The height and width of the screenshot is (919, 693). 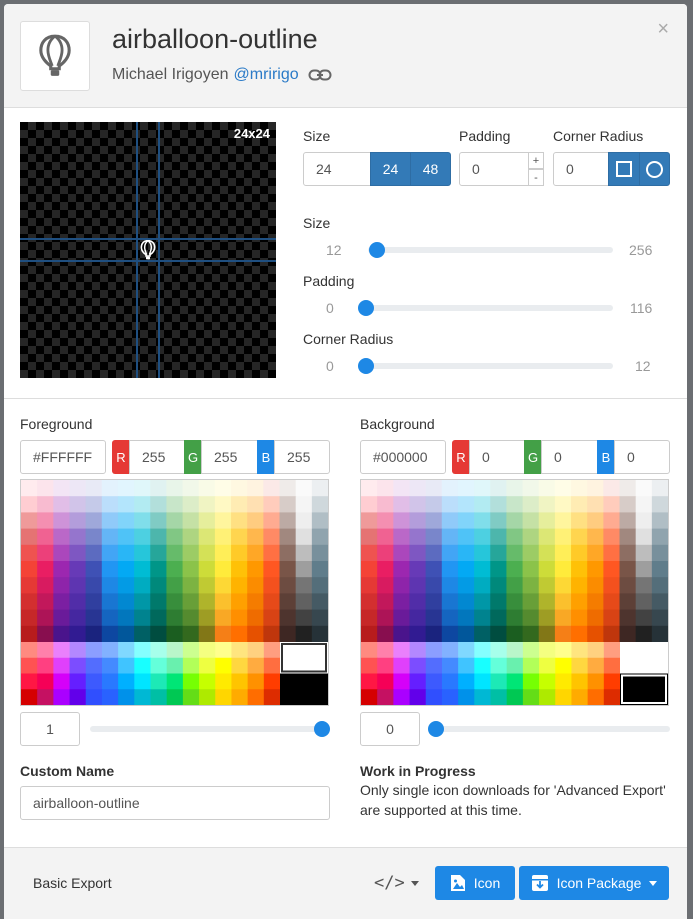 What do you see at coordinates (624, 169) in the screenshot?
I see `square-corner-button` at bounding box center [624, 169].